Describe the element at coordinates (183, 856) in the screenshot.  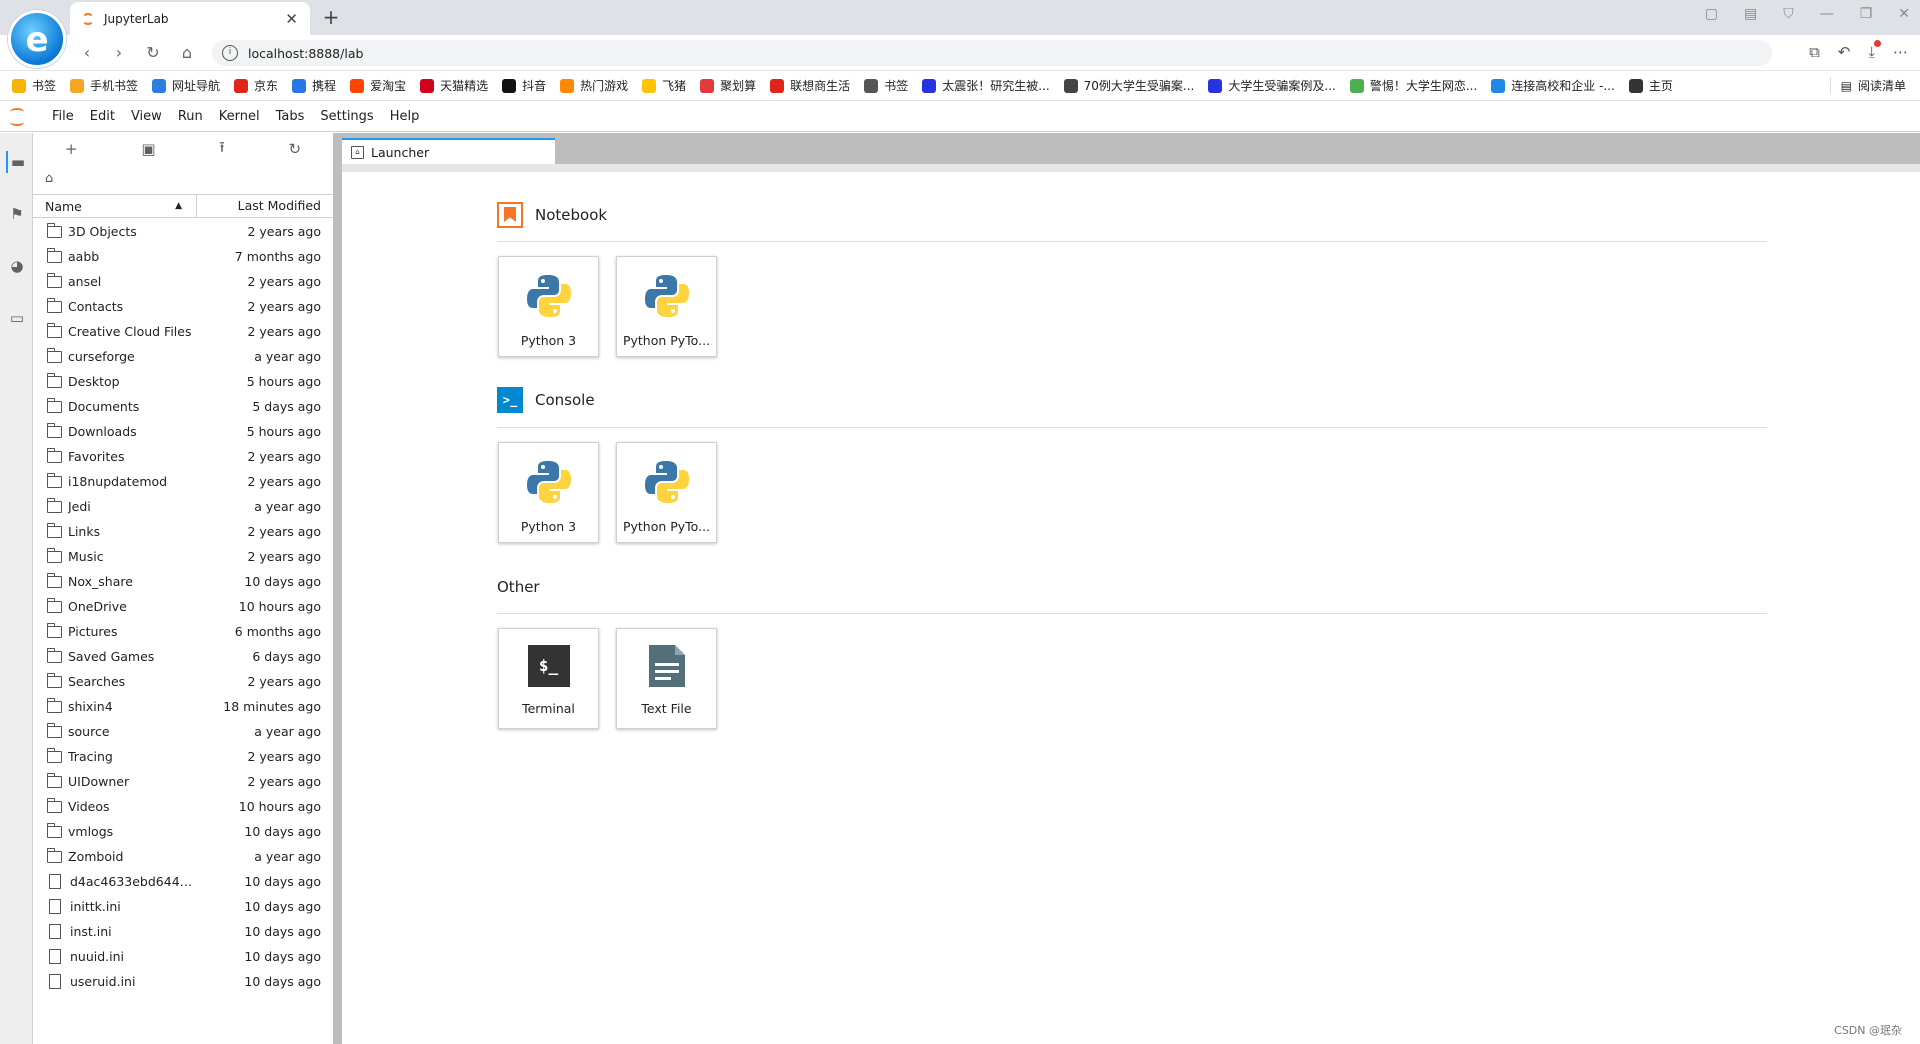
I see `file-row: Zomboid a year ago` at that location.